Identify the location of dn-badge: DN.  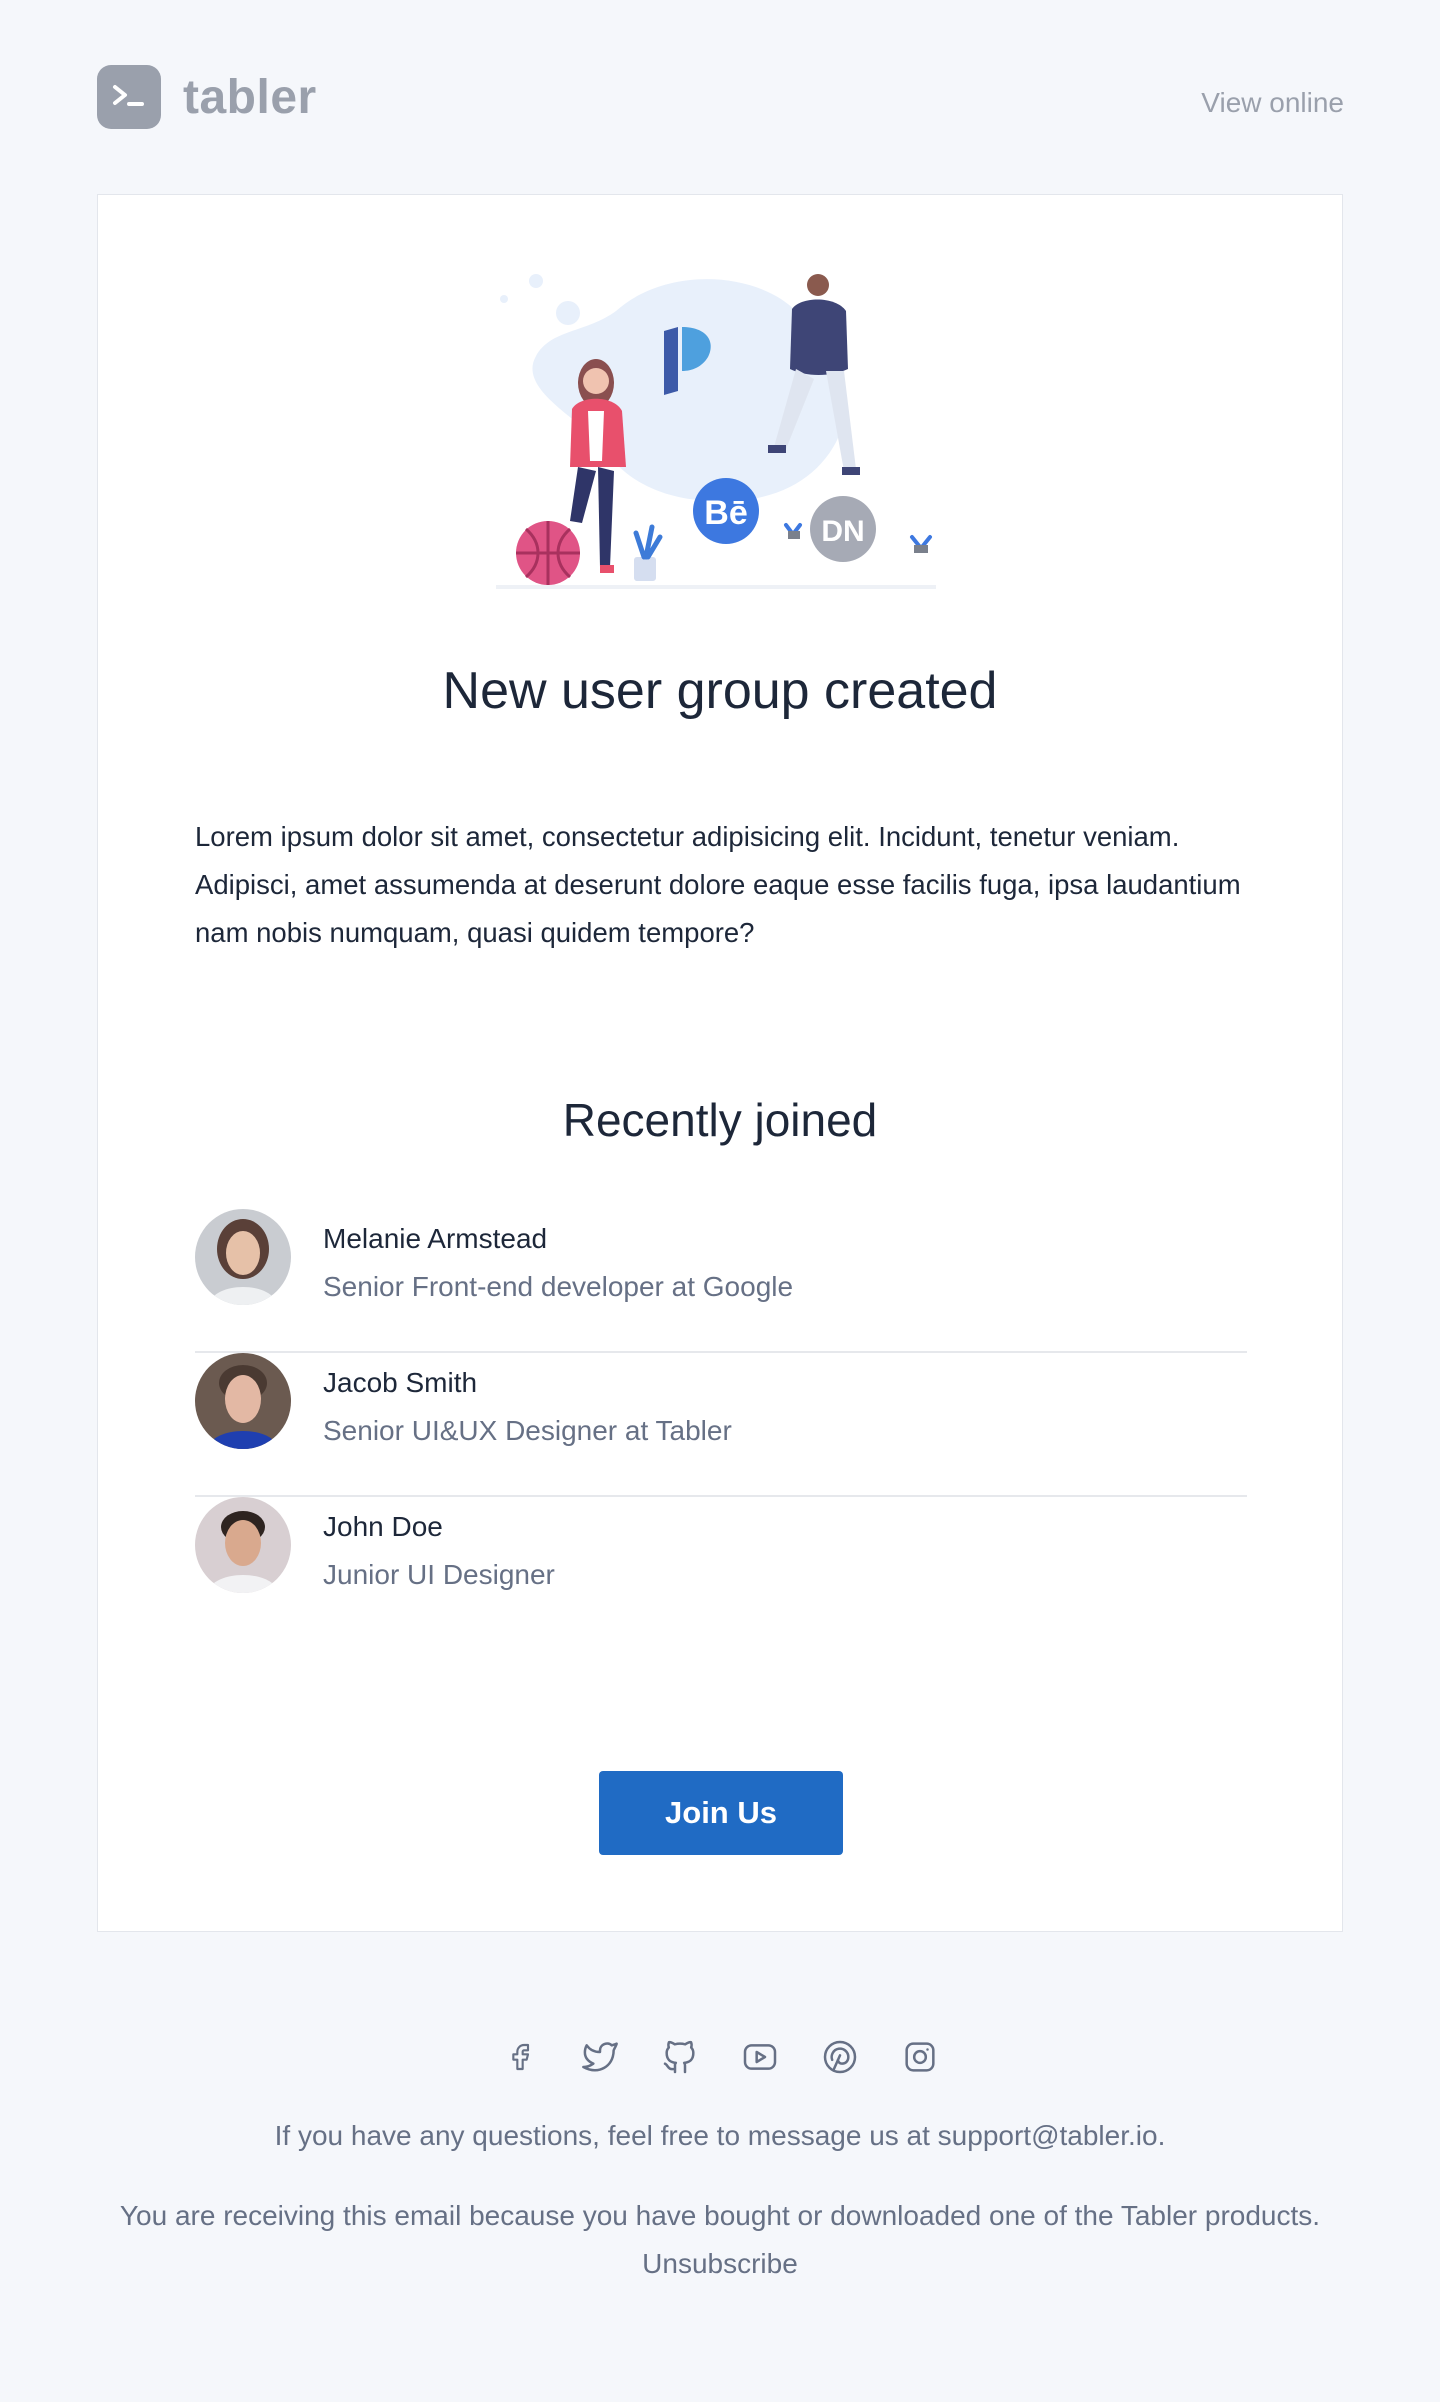
(842, 531).